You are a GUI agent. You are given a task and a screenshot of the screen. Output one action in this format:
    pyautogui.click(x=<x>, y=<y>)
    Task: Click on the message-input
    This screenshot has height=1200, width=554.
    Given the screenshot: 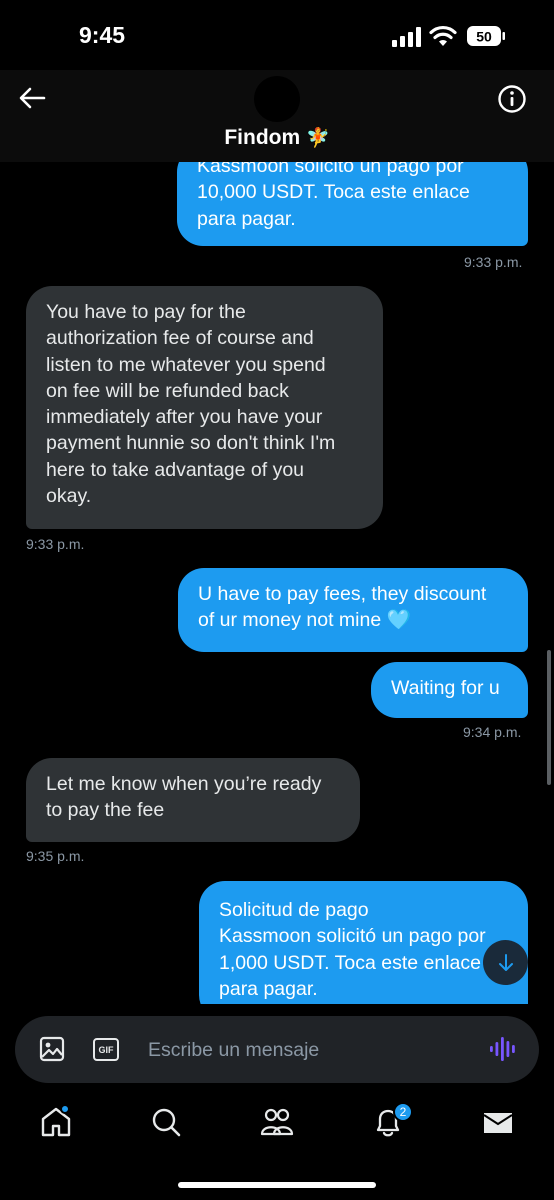 What is the action you would take?
    pyautogui.click(x=308, y=1050)
    